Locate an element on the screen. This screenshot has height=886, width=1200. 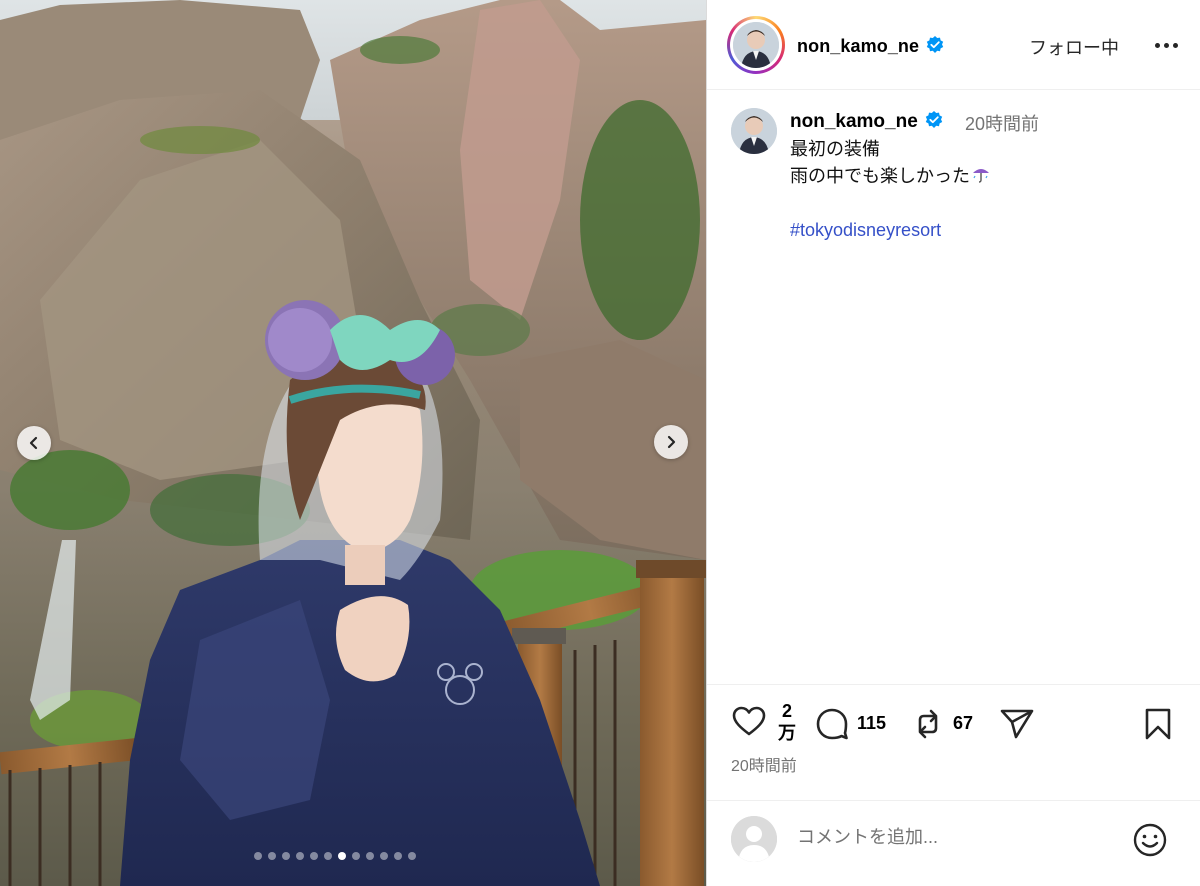
comment-bar is located at coordinates (953, 843).